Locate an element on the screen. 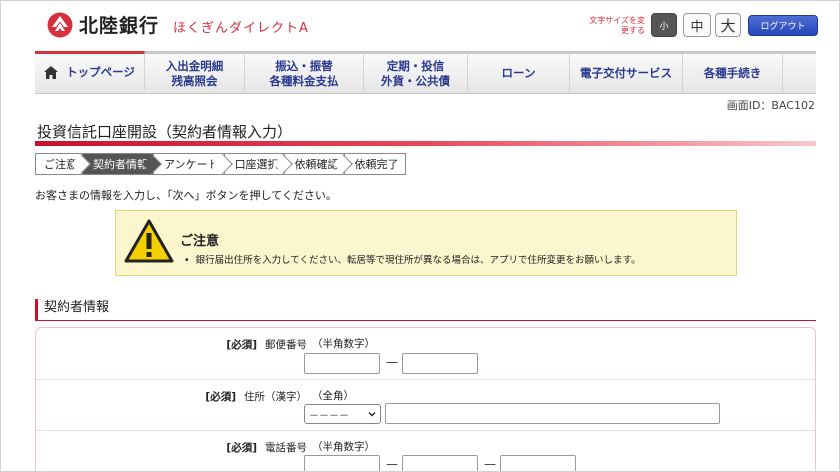  chevron-down-icon is located at coordinates (372, 414).